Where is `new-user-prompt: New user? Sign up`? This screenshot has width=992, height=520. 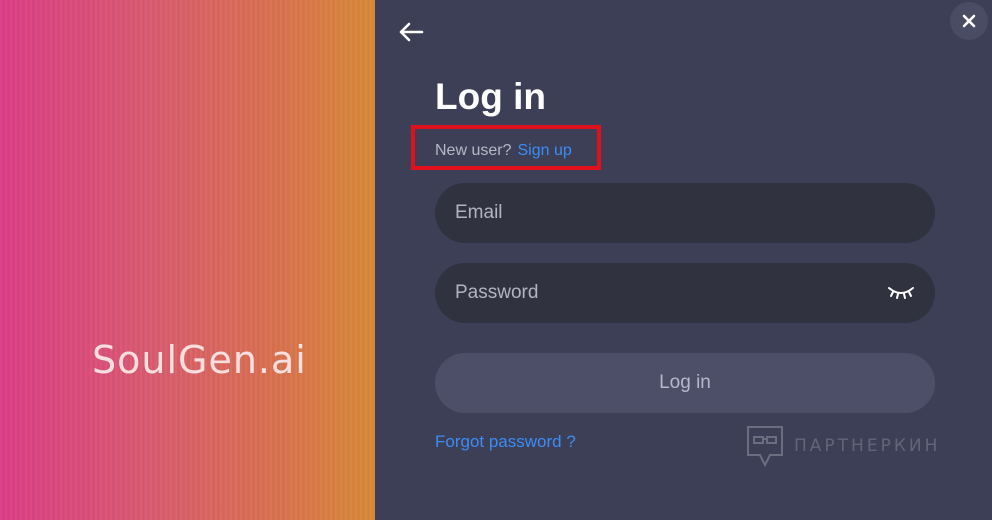 new-user-prompt: New user? Sign up is located at coordinates (503, 151).